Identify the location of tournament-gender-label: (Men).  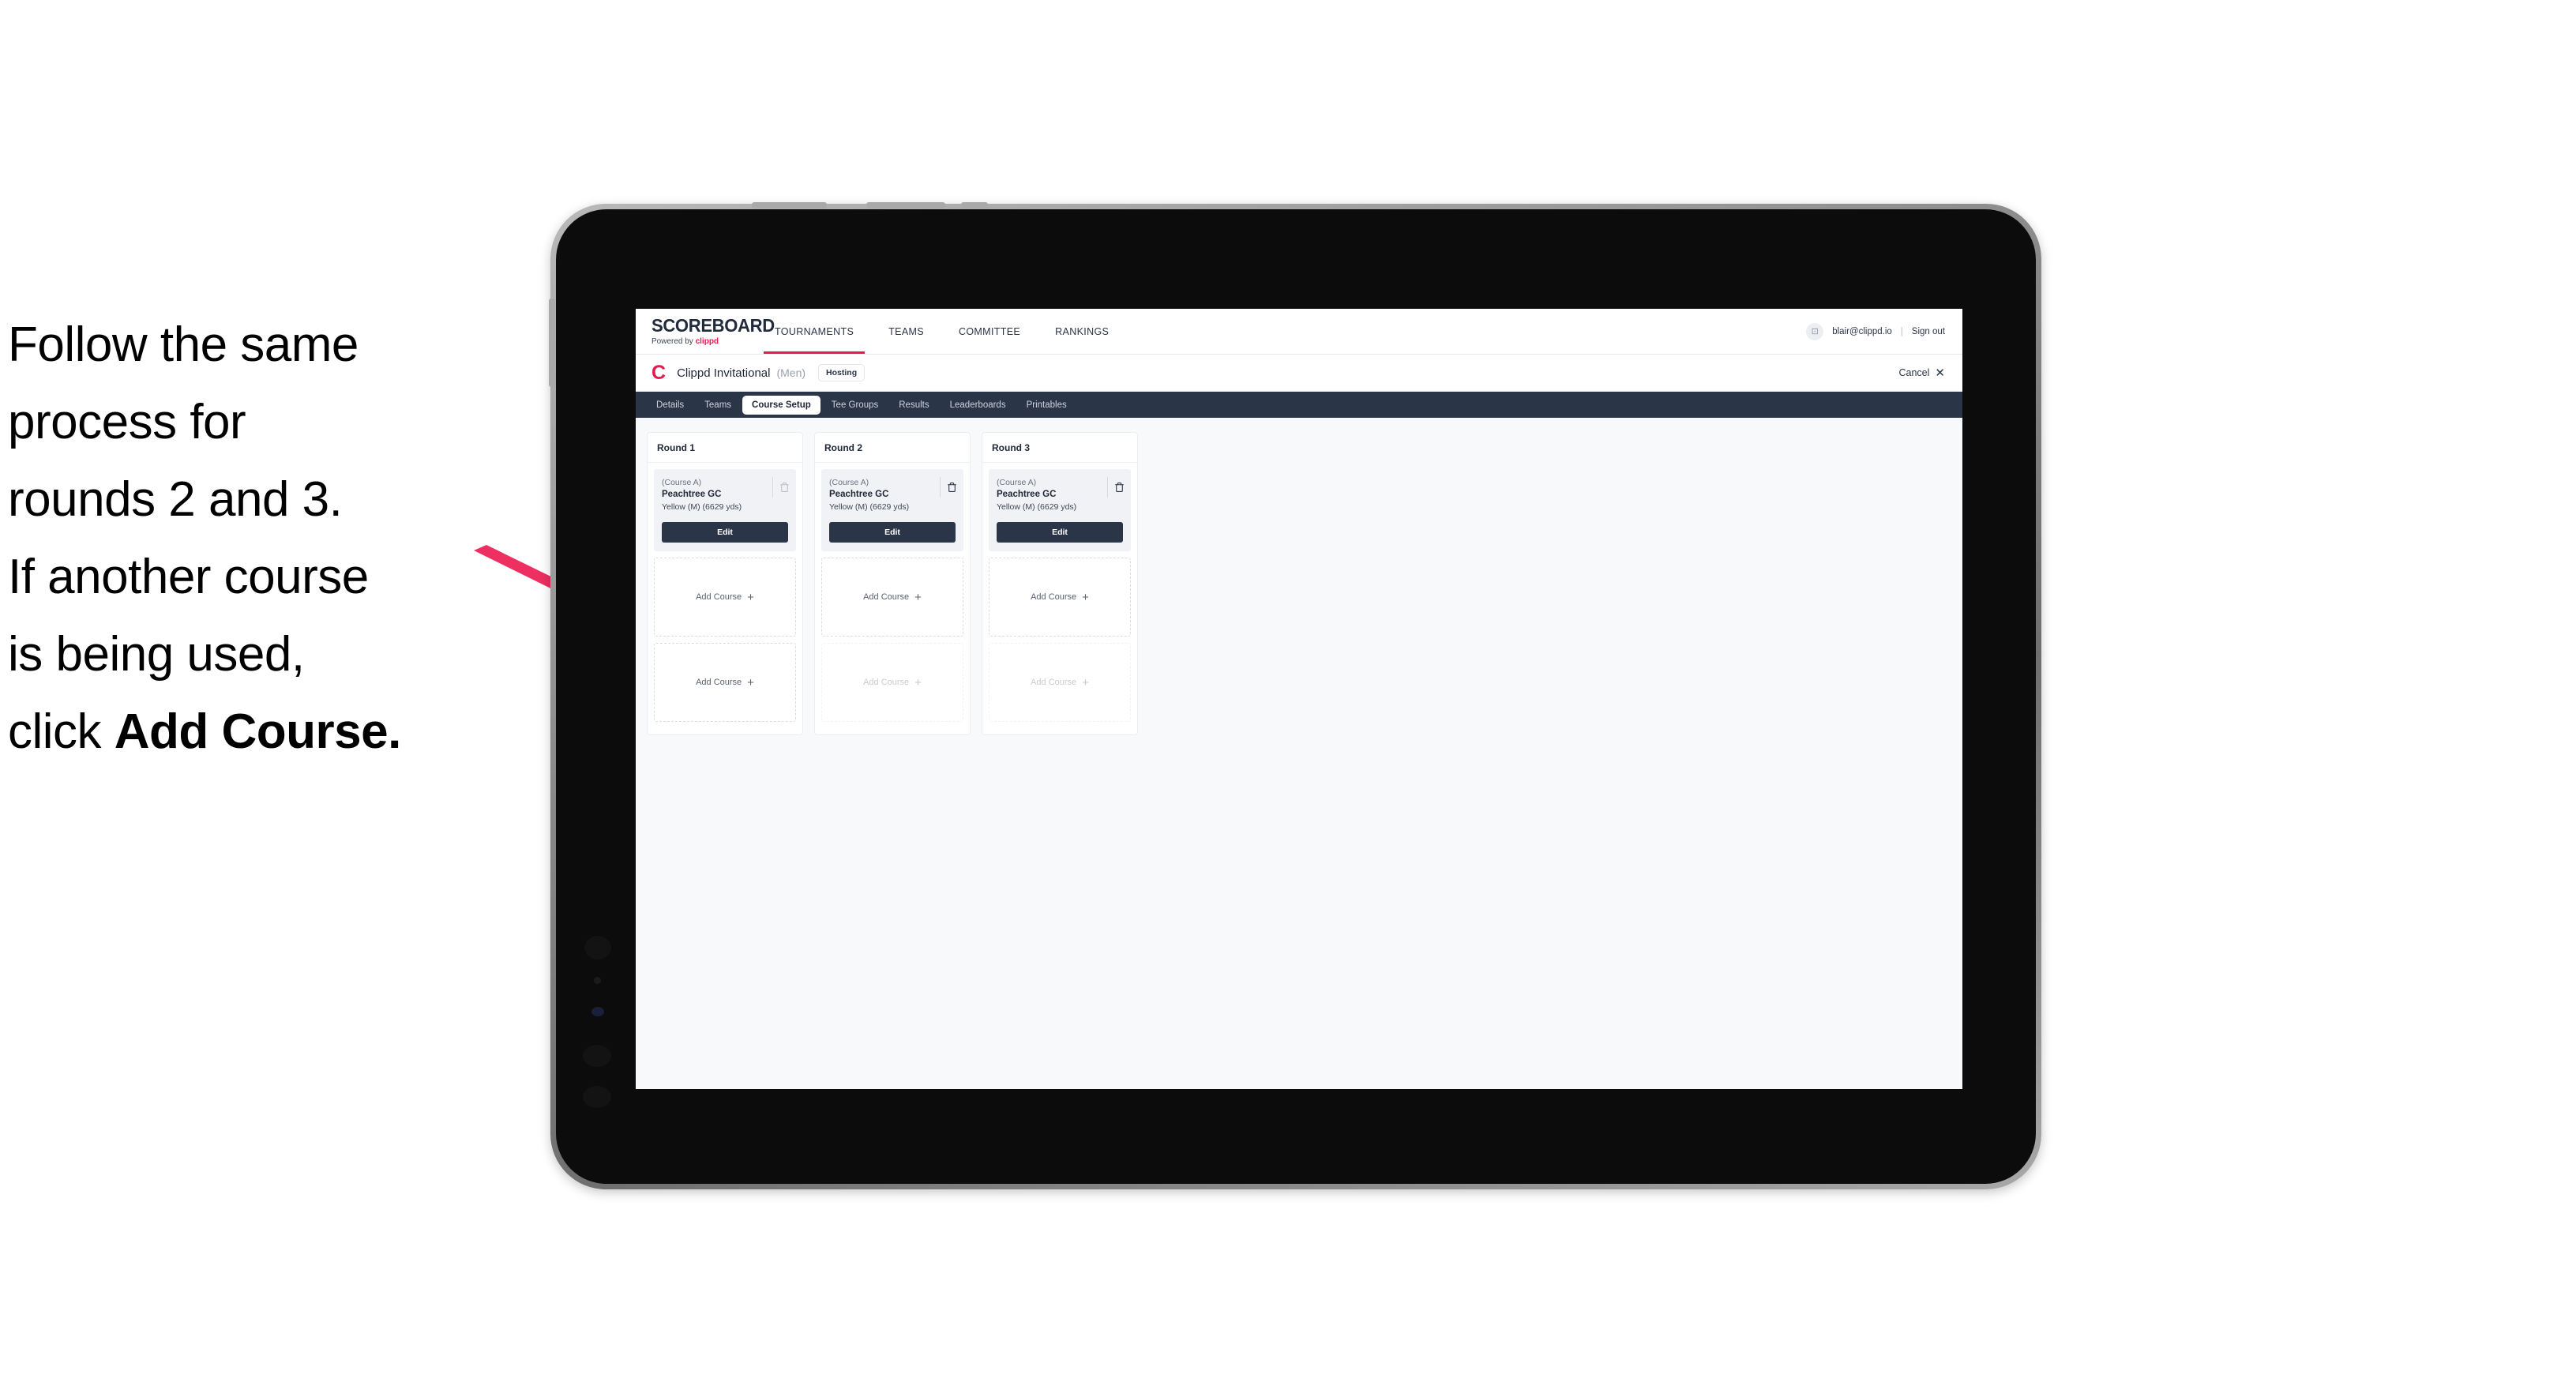
(791, 372).